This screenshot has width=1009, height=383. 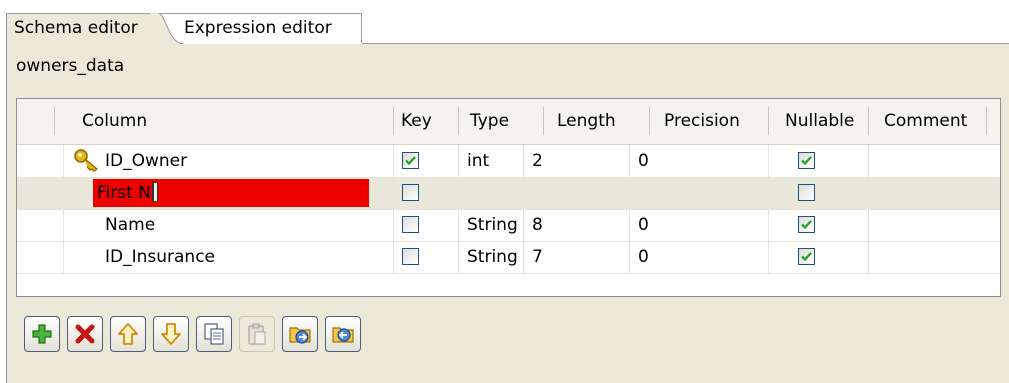 I want to click on header-nullable: Nullable, so click(x=818, y=122).